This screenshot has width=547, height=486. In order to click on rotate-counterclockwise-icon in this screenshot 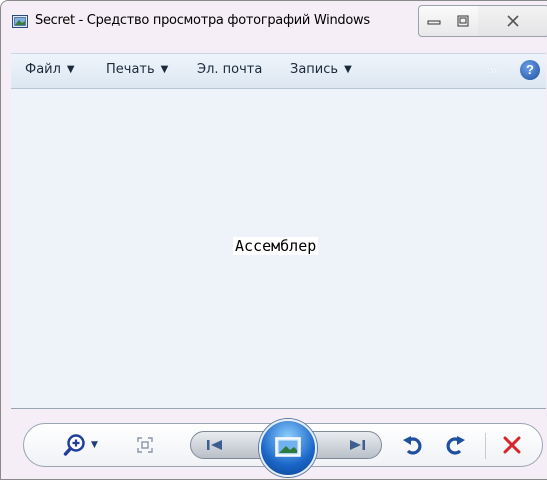, I will do `click(413, 445)`.